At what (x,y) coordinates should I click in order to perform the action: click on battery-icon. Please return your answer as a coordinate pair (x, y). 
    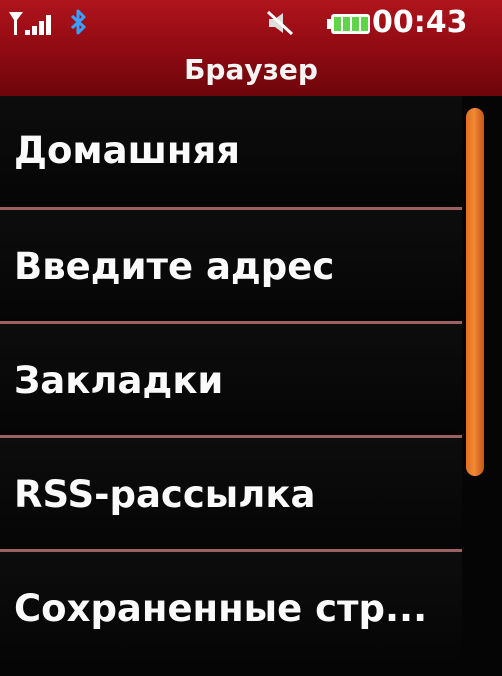
    Looking at the image, I should click on (348, 24).